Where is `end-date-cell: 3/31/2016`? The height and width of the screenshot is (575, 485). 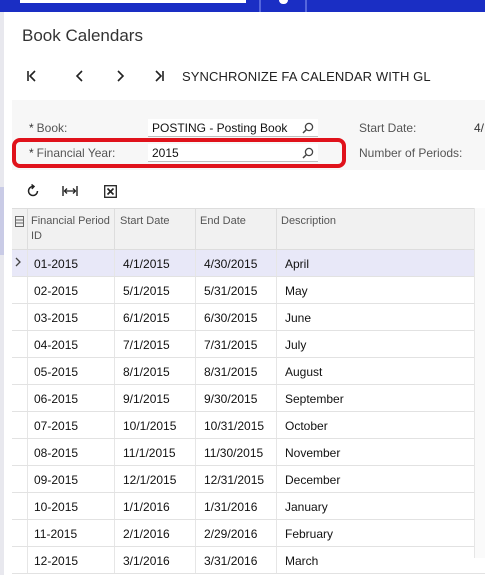
end-date-cell: 3/31/2016 is located at coordinates (230, 561).